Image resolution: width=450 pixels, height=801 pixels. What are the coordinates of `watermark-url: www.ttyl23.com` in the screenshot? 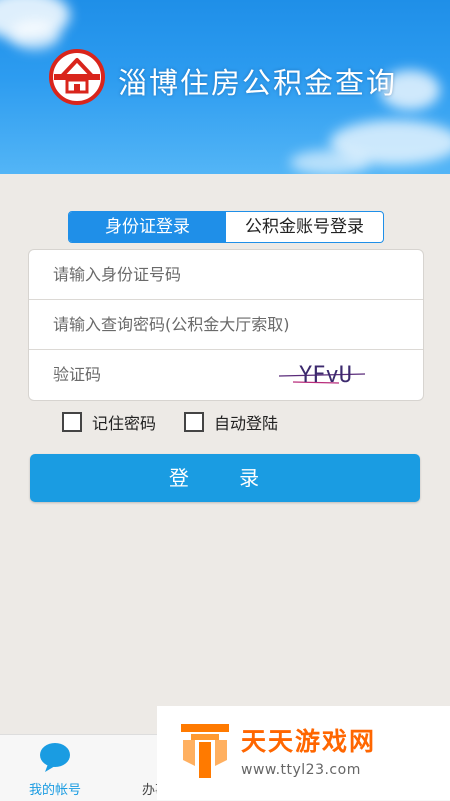 It's located at (301, 770).